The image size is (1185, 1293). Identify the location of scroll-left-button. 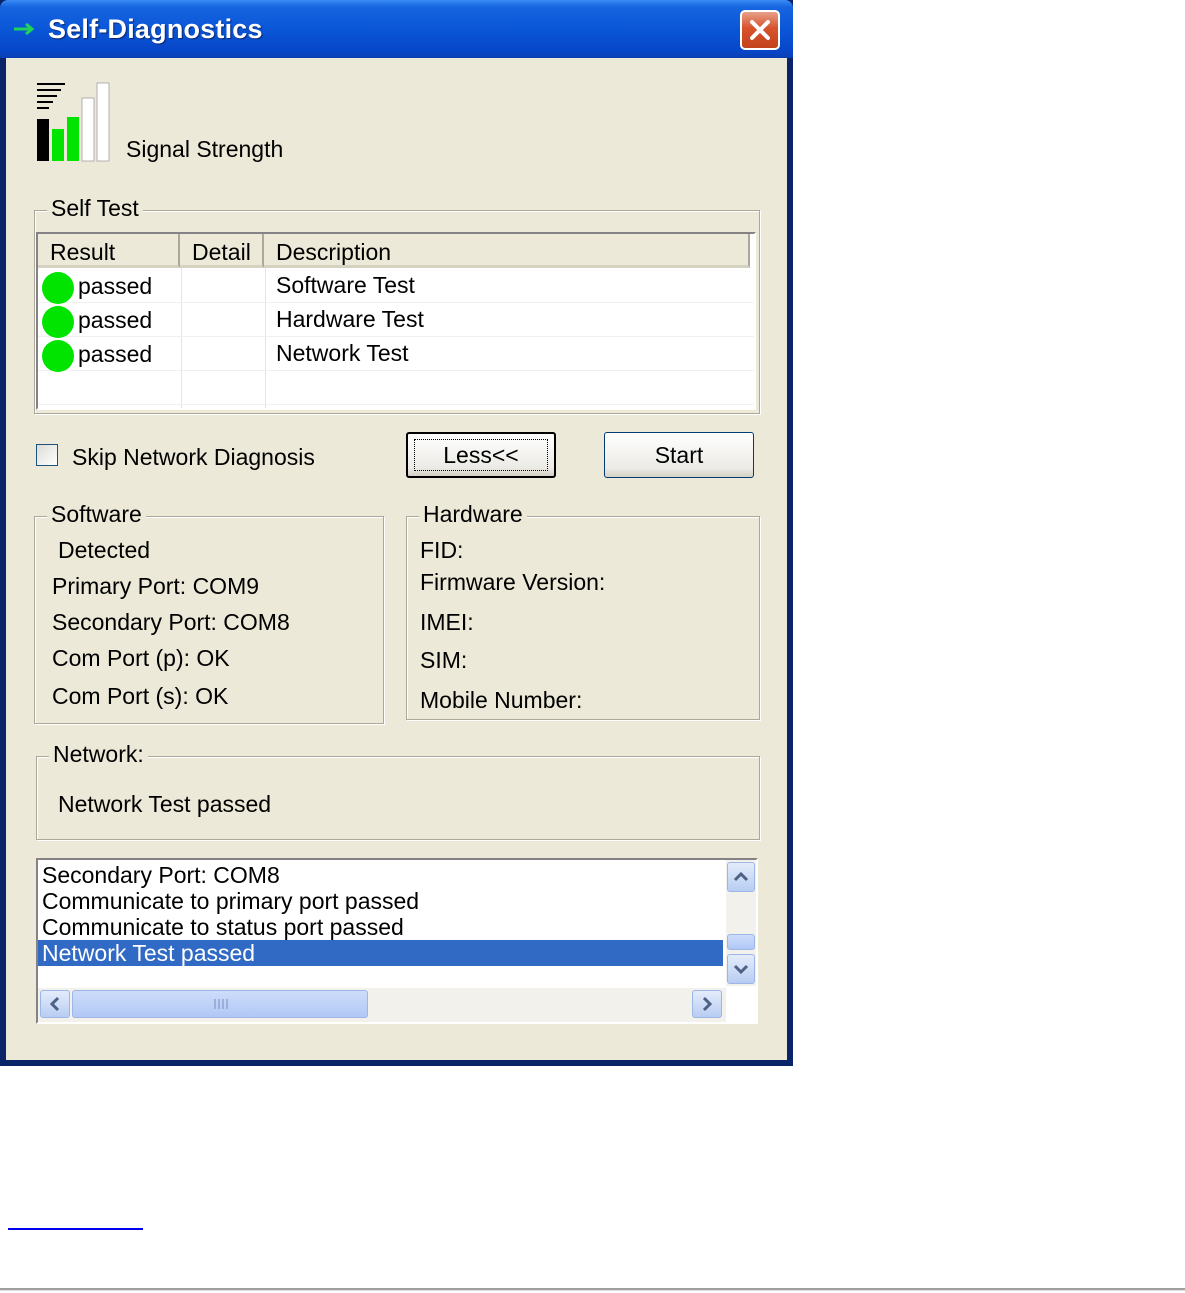
(55, 1004).